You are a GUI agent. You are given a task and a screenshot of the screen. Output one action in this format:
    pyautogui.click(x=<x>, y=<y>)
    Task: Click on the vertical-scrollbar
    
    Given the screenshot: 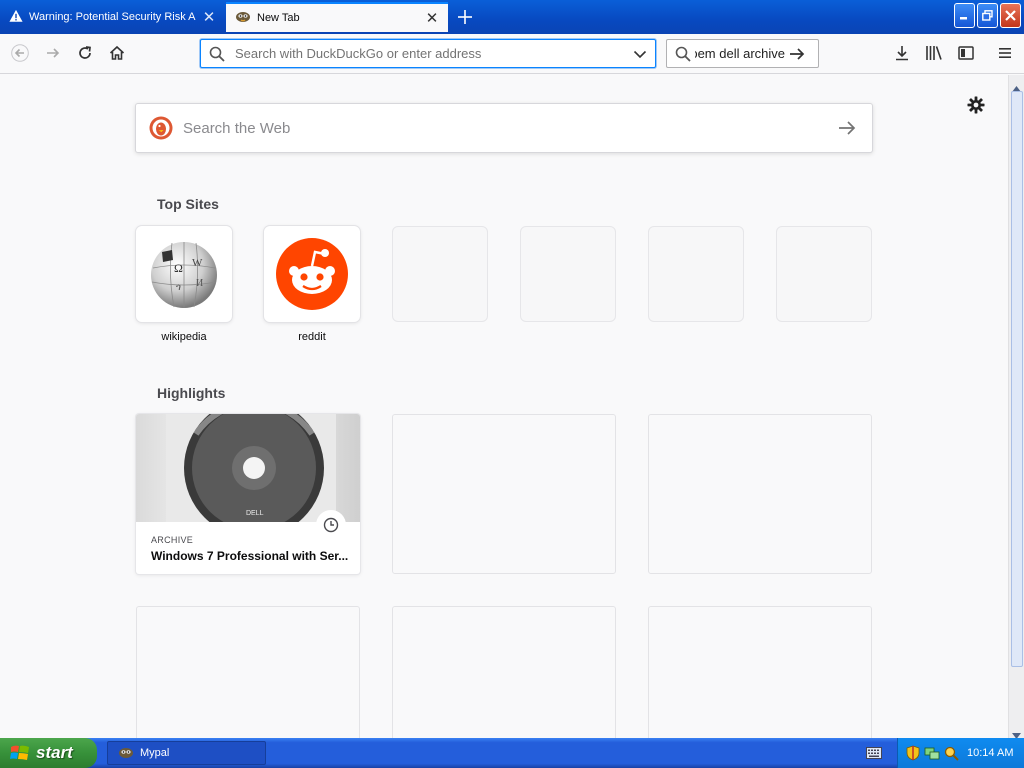 What is the action you would take?
    pyautogui.click(x=1016, y=407)
    